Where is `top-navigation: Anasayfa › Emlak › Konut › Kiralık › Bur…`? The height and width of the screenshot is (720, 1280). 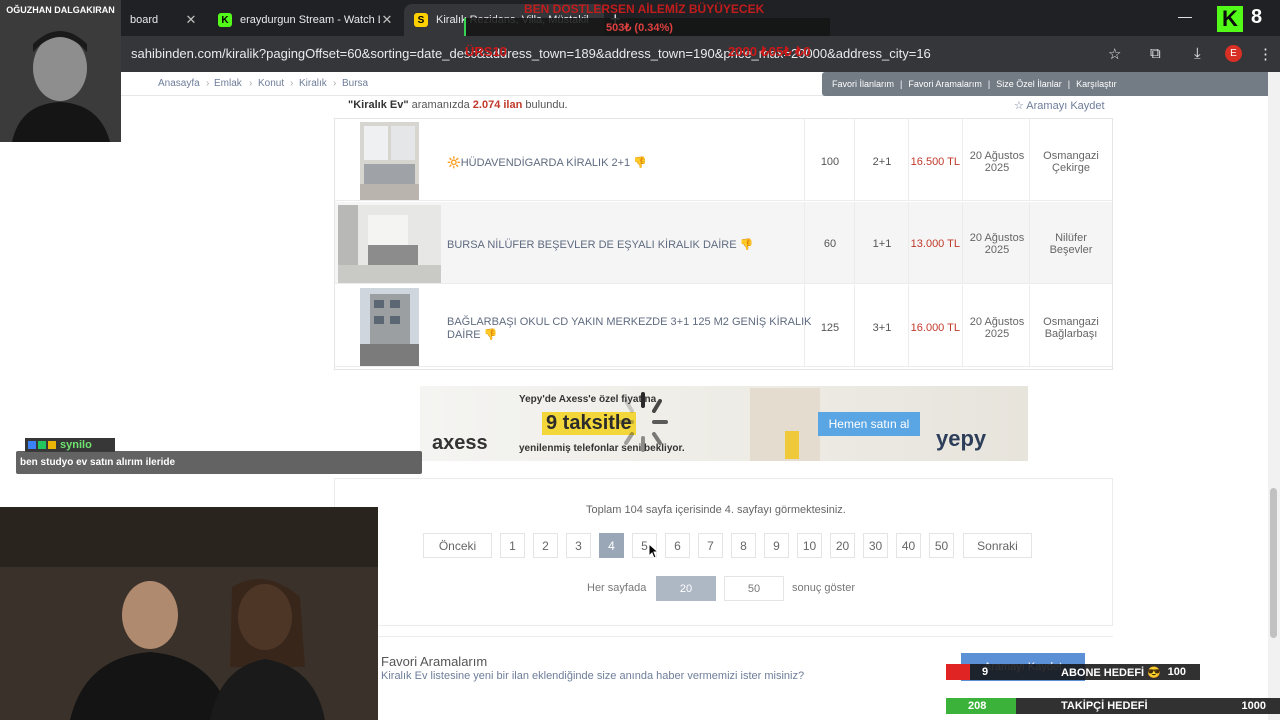 top-navigation: Anasayfa › Emlak › Konut › Kiralık › Bur… is located at coordinates (634, 84).